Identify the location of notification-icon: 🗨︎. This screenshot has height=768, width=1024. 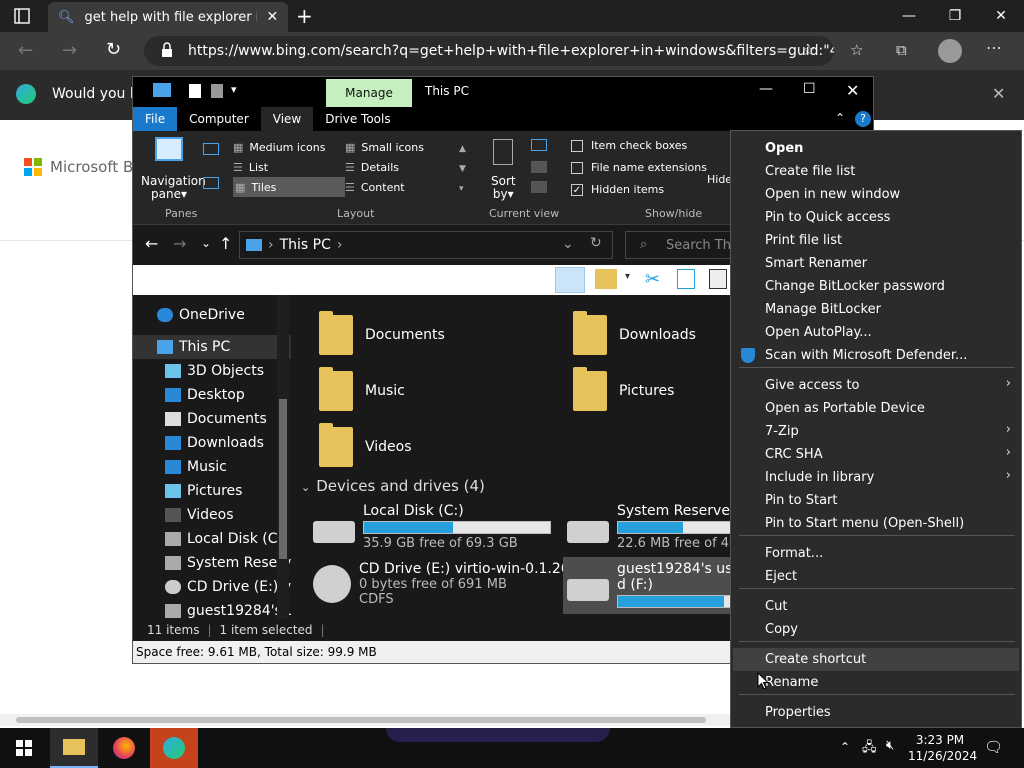
(993, 747).